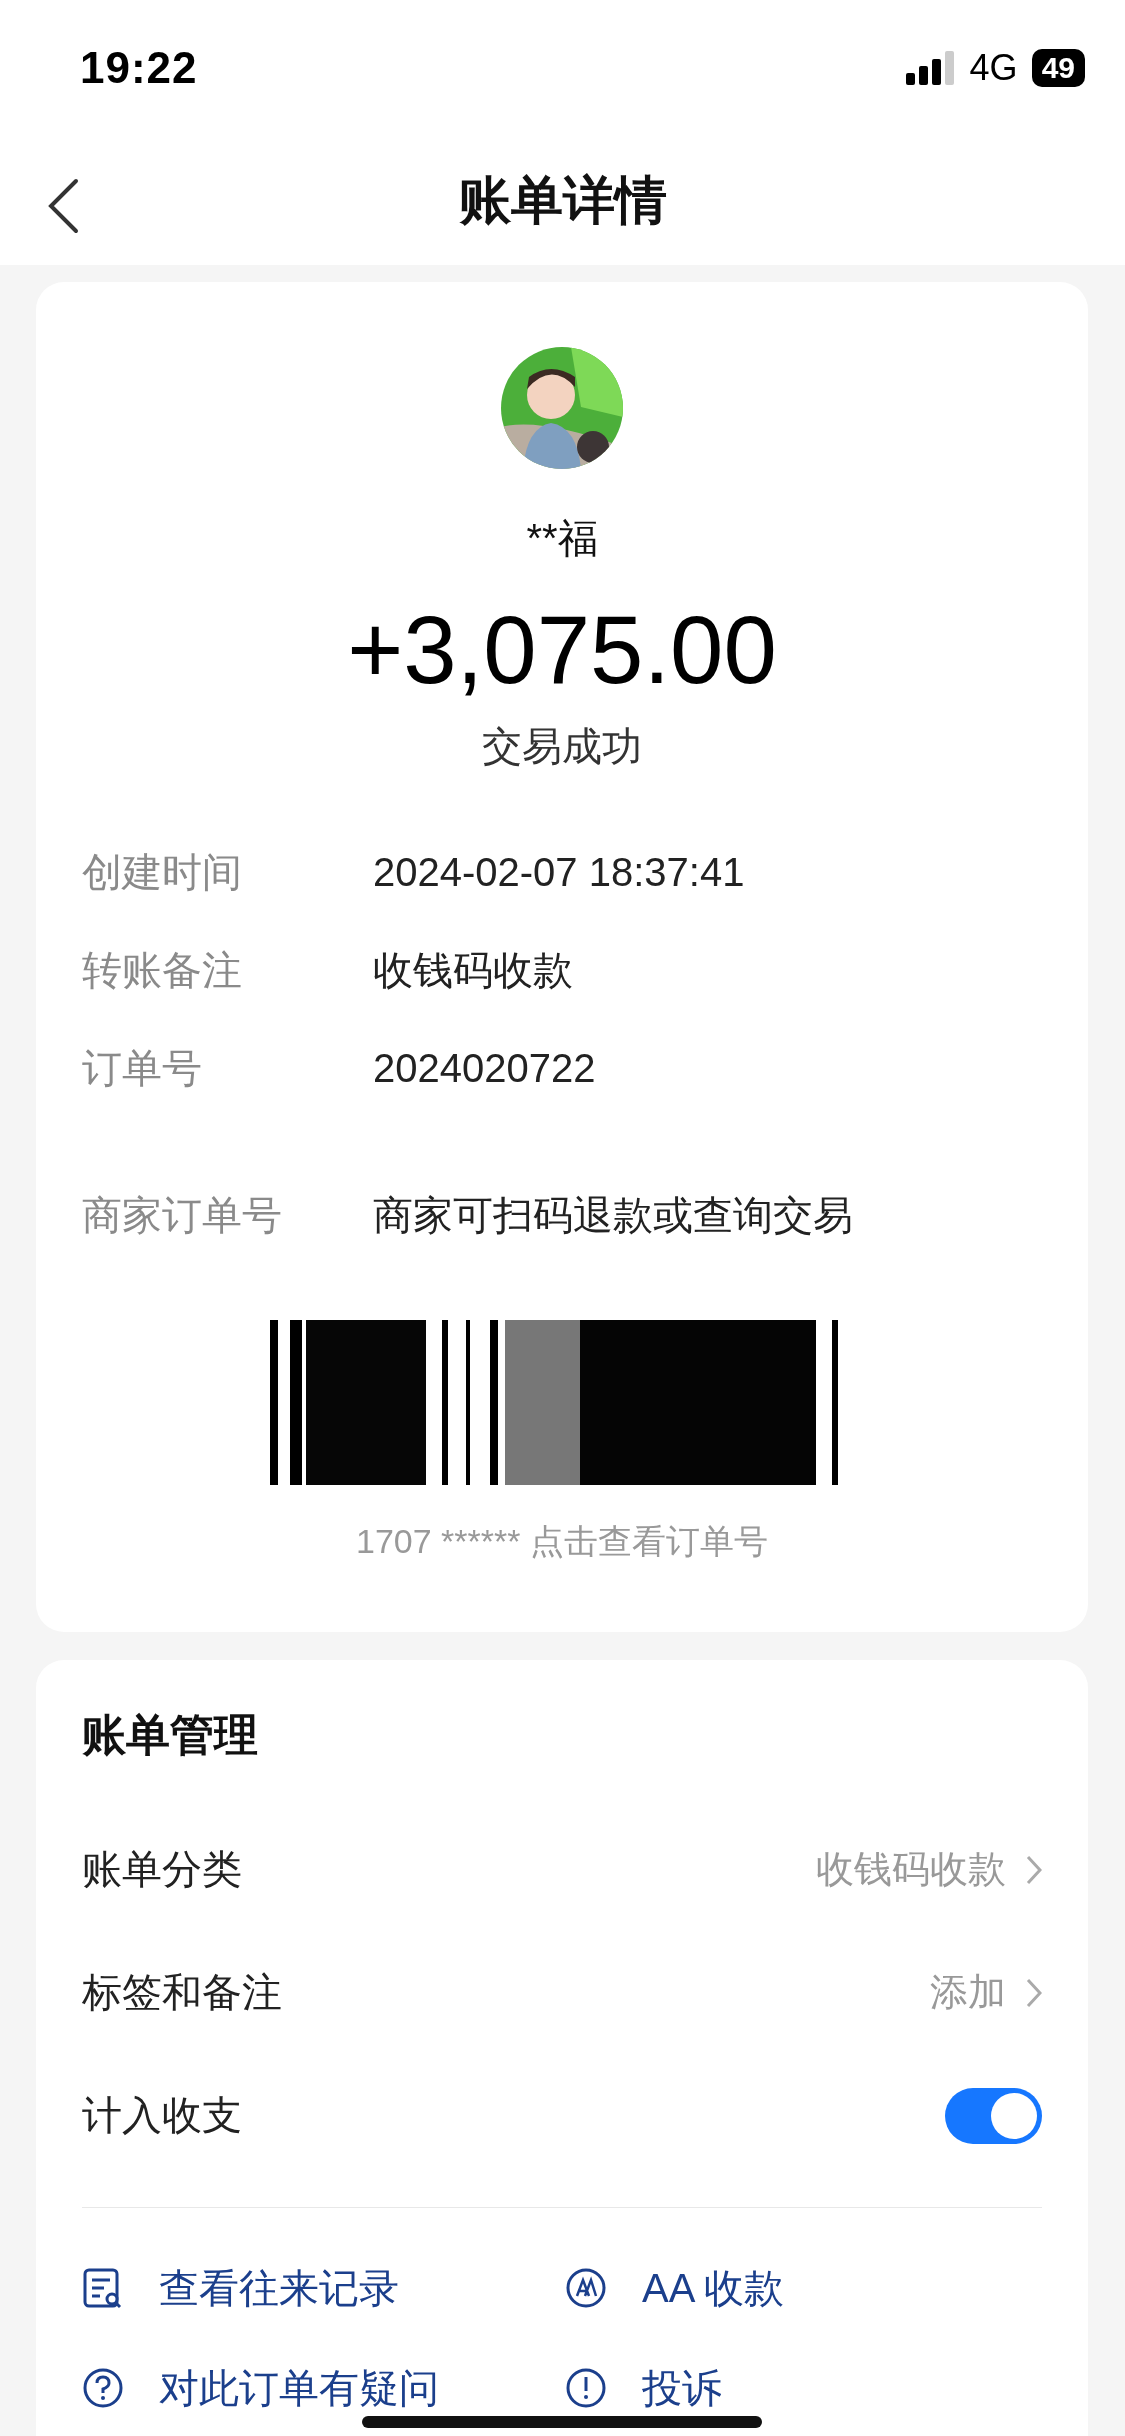 This screenshot has width=1125, height=2436. I want to click on back-icon, so click(63, 206).